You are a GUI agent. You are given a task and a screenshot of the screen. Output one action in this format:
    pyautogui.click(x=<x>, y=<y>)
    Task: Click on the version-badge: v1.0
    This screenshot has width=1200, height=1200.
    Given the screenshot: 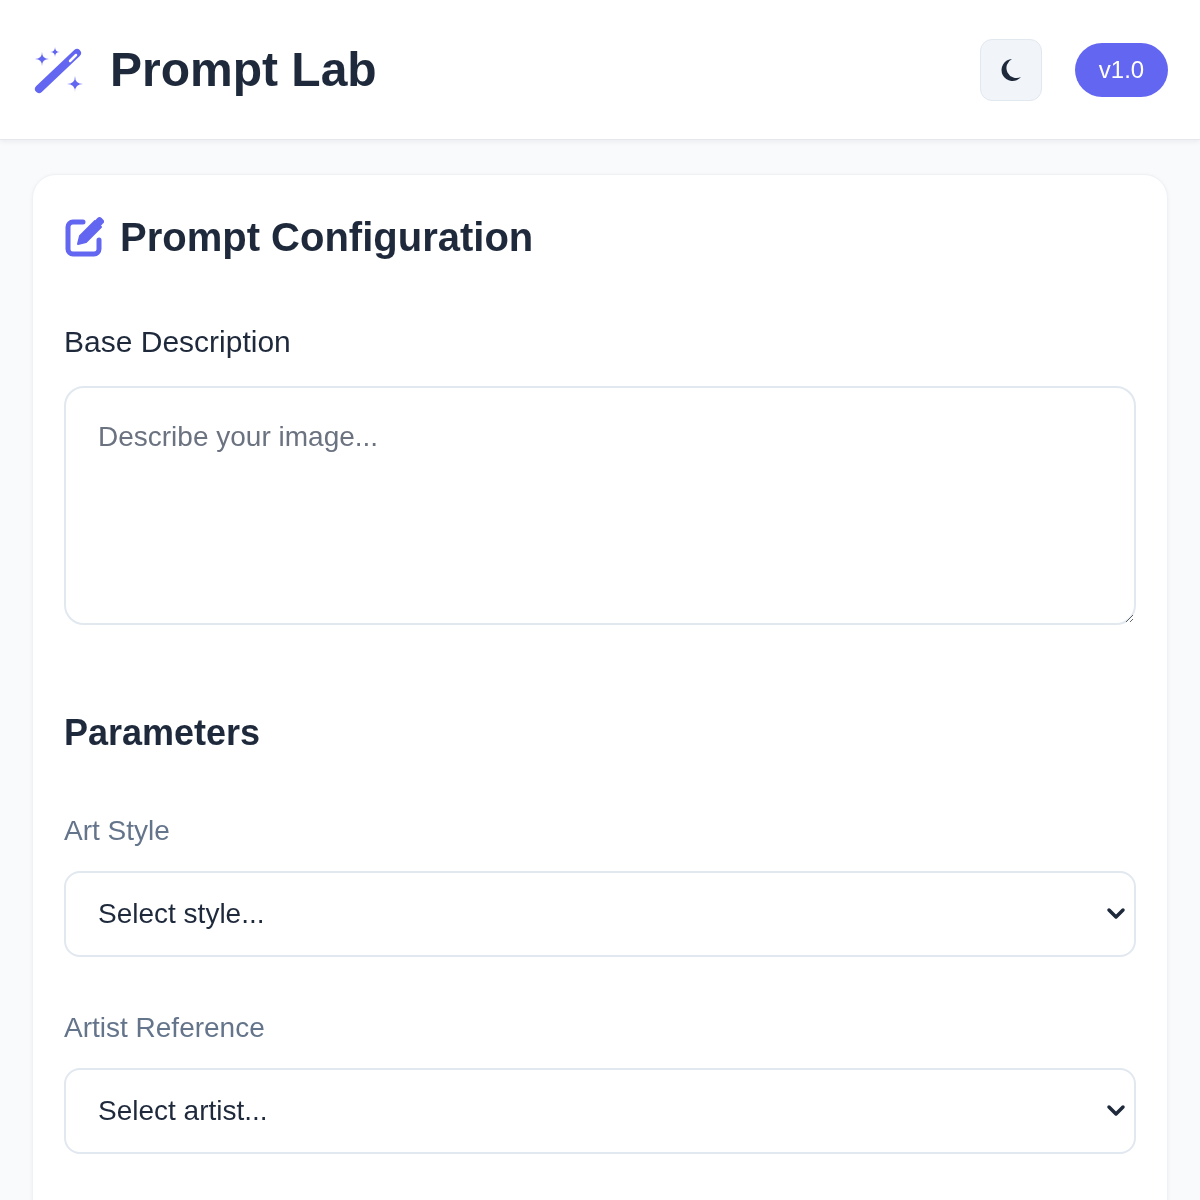 What is the action you would take?
    pyautogui.click(x=1121, y=69)
    